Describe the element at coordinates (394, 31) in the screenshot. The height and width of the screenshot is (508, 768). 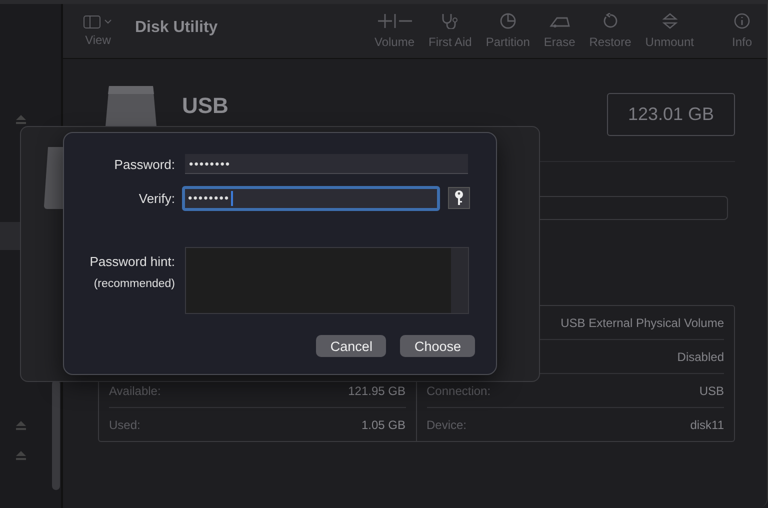
I see `toolbar-button: Volume` at that location.